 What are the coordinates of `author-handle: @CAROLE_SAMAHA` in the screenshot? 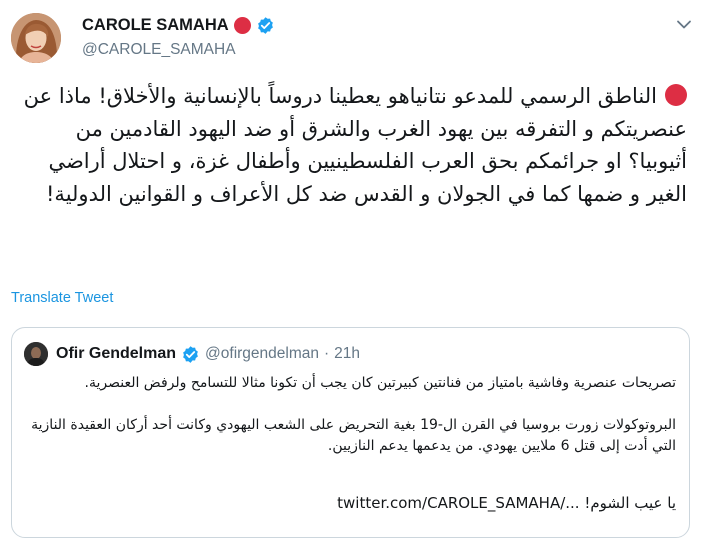 It's located at (159, 50).